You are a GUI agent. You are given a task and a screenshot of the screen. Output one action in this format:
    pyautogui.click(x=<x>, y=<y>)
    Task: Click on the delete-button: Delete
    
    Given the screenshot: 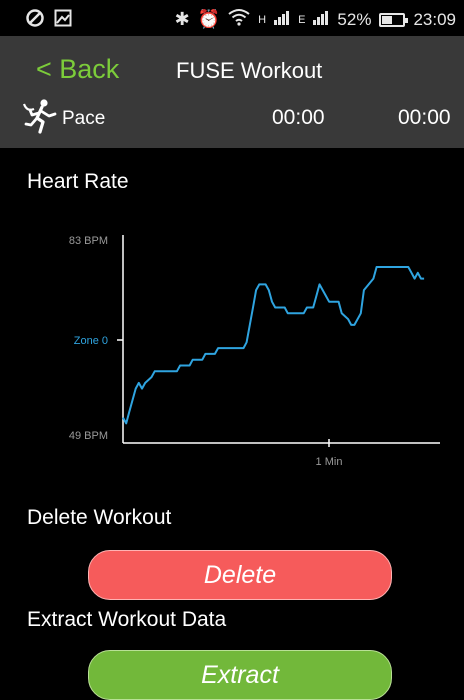 What is the action you would take?
    pyautogui.click(x=240, y=575)
    